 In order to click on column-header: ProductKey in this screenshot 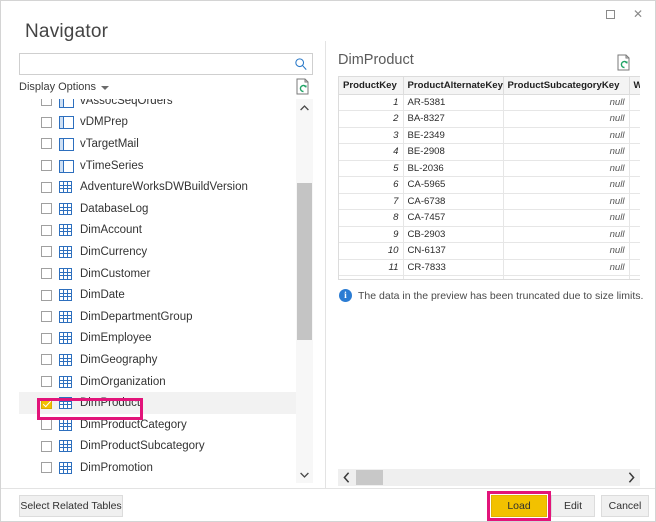, I will do `click(371, 86)`.